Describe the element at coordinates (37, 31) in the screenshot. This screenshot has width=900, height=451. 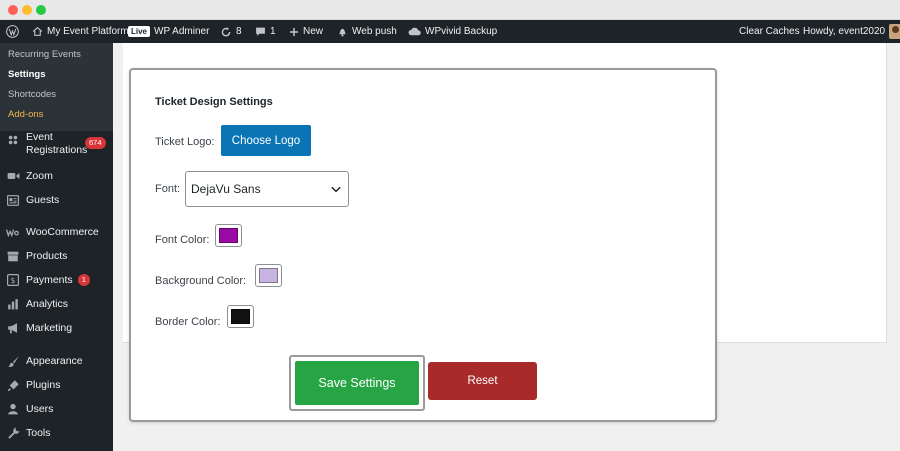
I see `home-icon` at that location.